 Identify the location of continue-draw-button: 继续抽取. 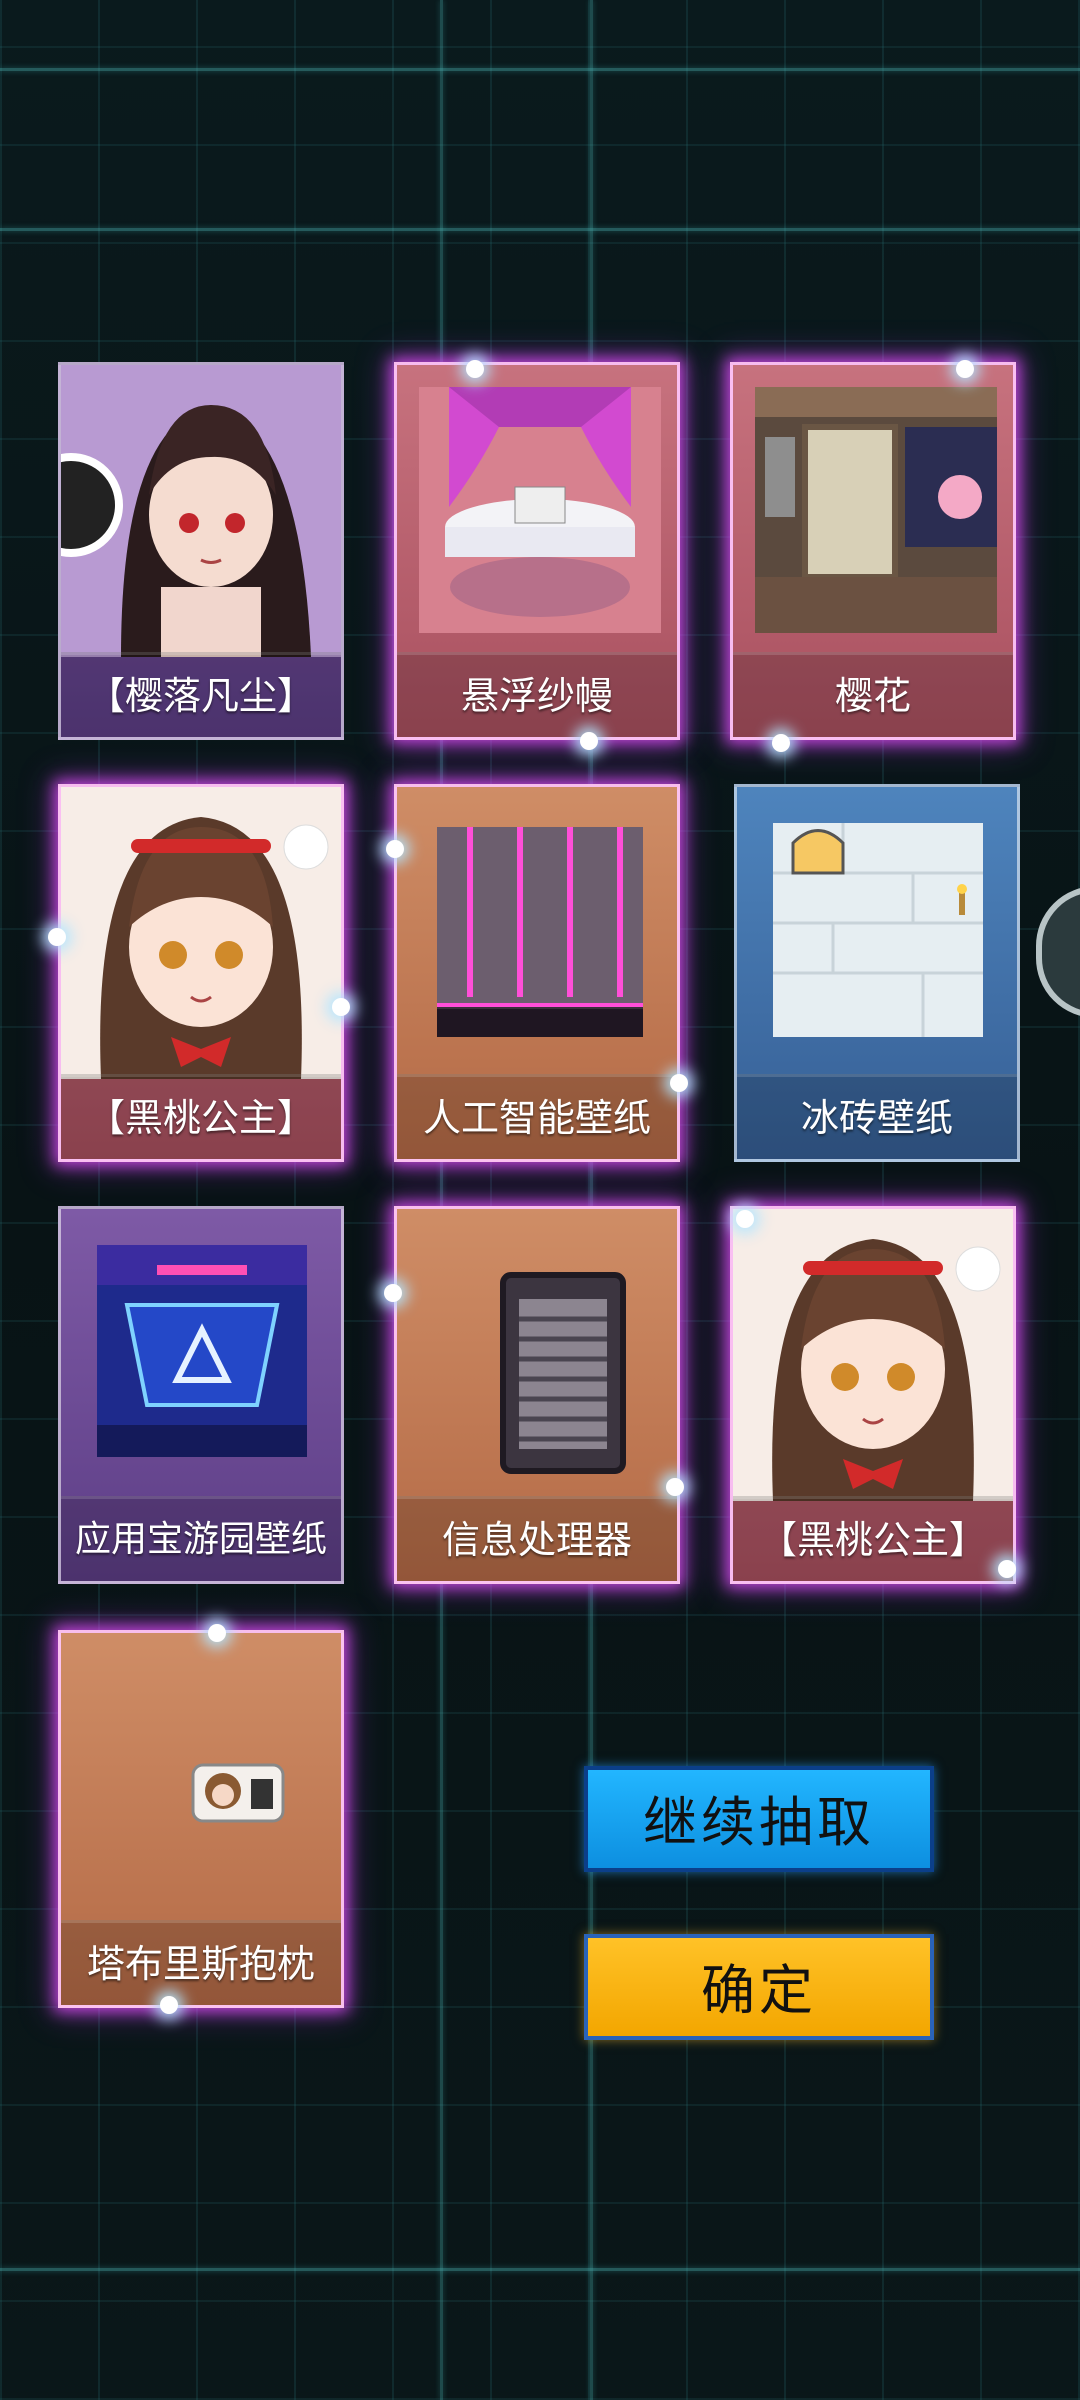
(759, 1819).